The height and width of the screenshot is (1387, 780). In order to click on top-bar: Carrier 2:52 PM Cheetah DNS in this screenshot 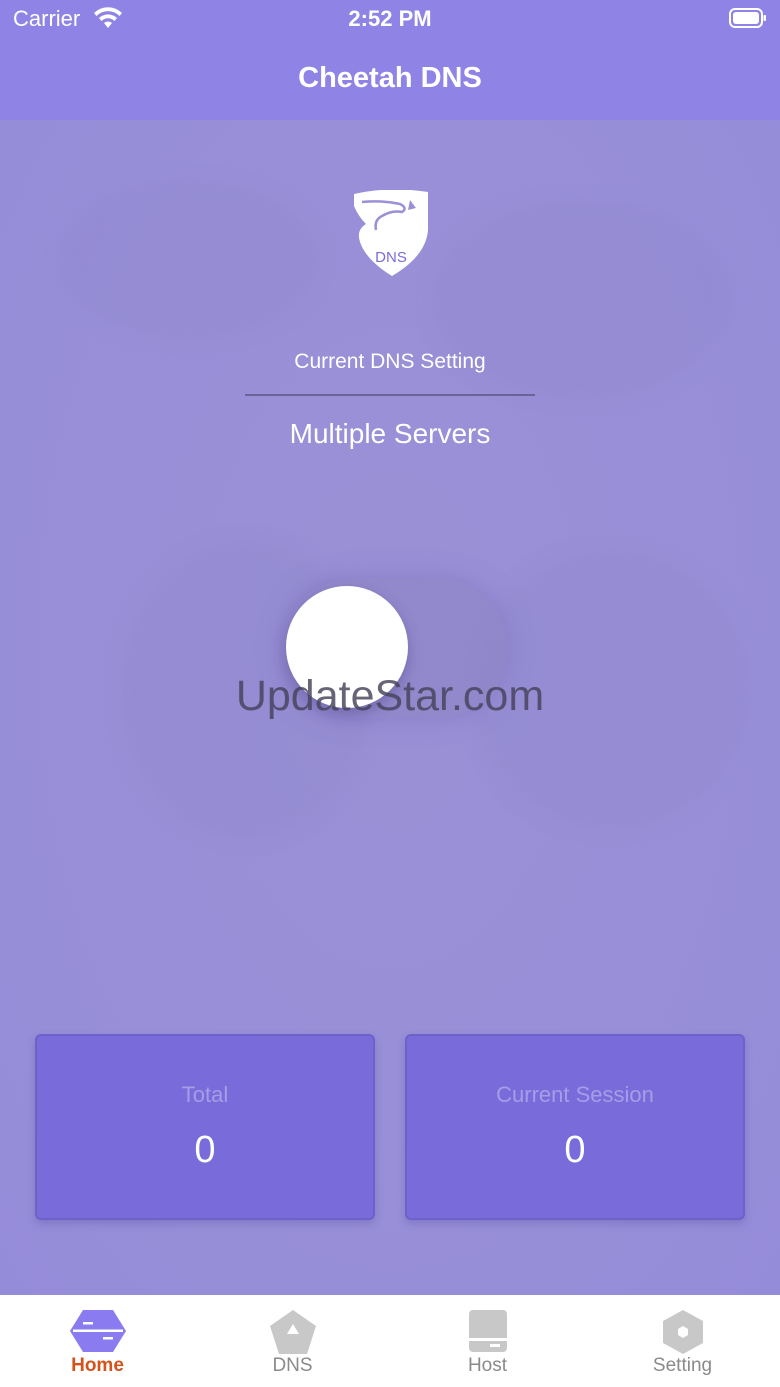, I will do `click(390, 60)`.